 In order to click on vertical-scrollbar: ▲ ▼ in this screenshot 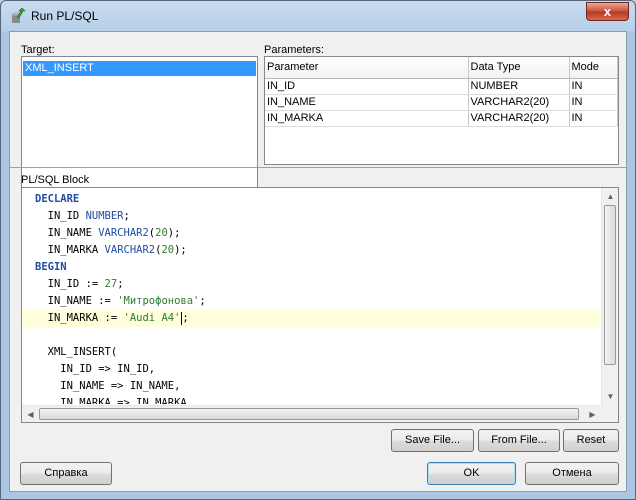, I will do `click(609, 296)`.